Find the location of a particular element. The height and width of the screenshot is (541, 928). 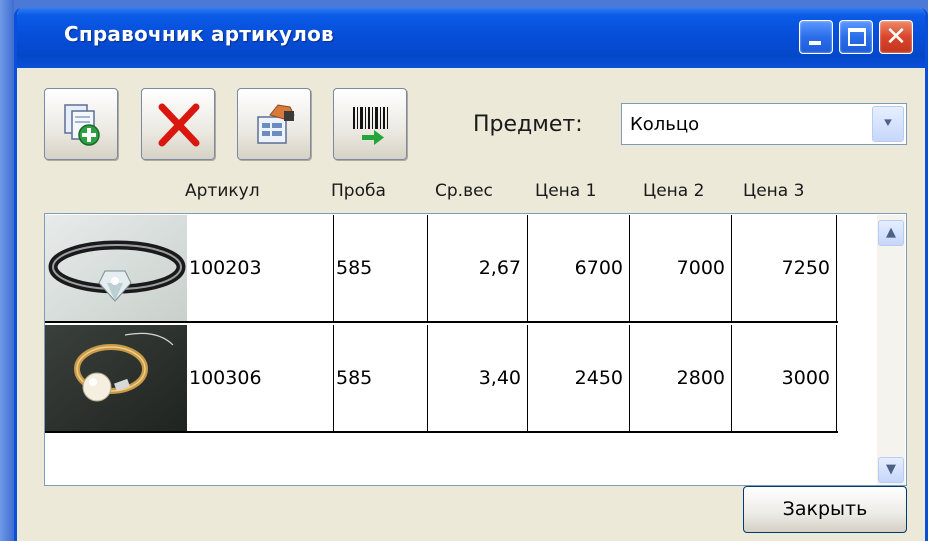

cell-price1: 6700 is located at coordinates (579, 268).